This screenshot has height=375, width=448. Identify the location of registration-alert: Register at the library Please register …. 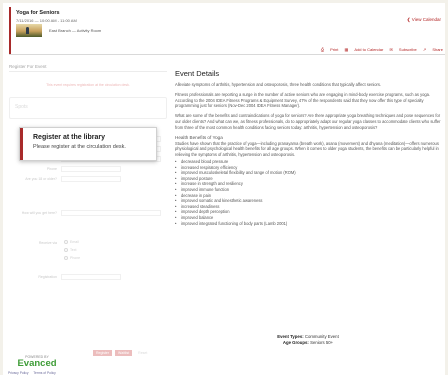
(88, 144).